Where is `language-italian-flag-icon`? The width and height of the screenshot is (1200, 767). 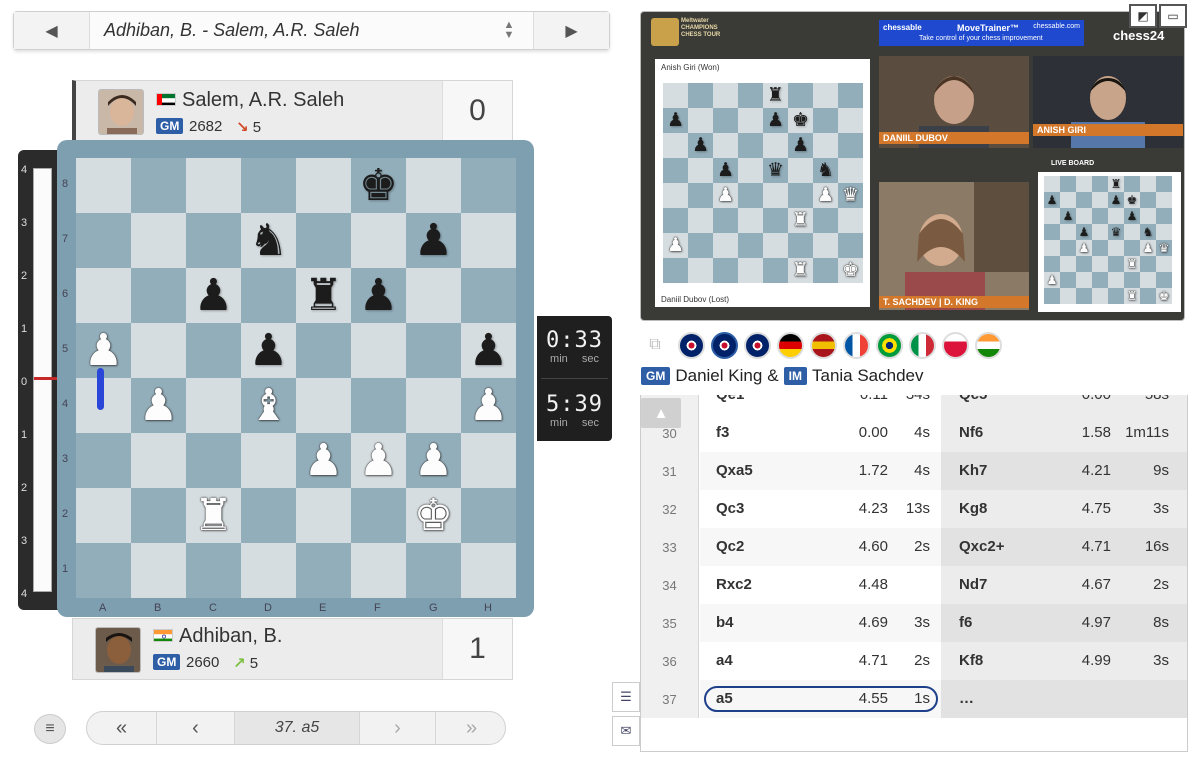
language-italian-flag-icon is located at coordinates (922, 345).